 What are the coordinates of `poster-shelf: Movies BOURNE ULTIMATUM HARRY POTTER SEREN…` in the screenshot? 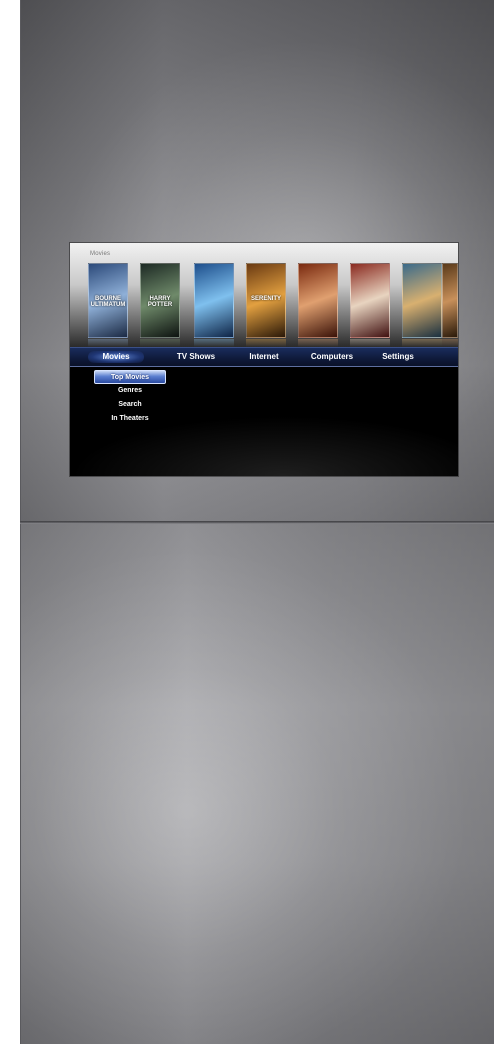 It's located at (264, 295).